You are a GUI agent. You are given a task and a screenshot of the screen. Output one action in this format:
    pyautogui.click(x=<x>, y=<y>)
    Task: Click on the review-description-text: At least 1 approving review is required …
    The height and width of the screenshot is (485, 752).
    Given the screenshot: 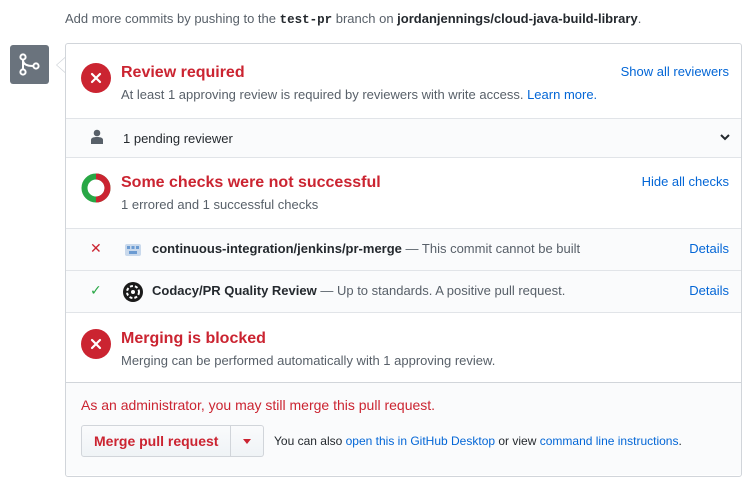 What is the action you would take?
    pyautogui.click(x=322, y=94)
    